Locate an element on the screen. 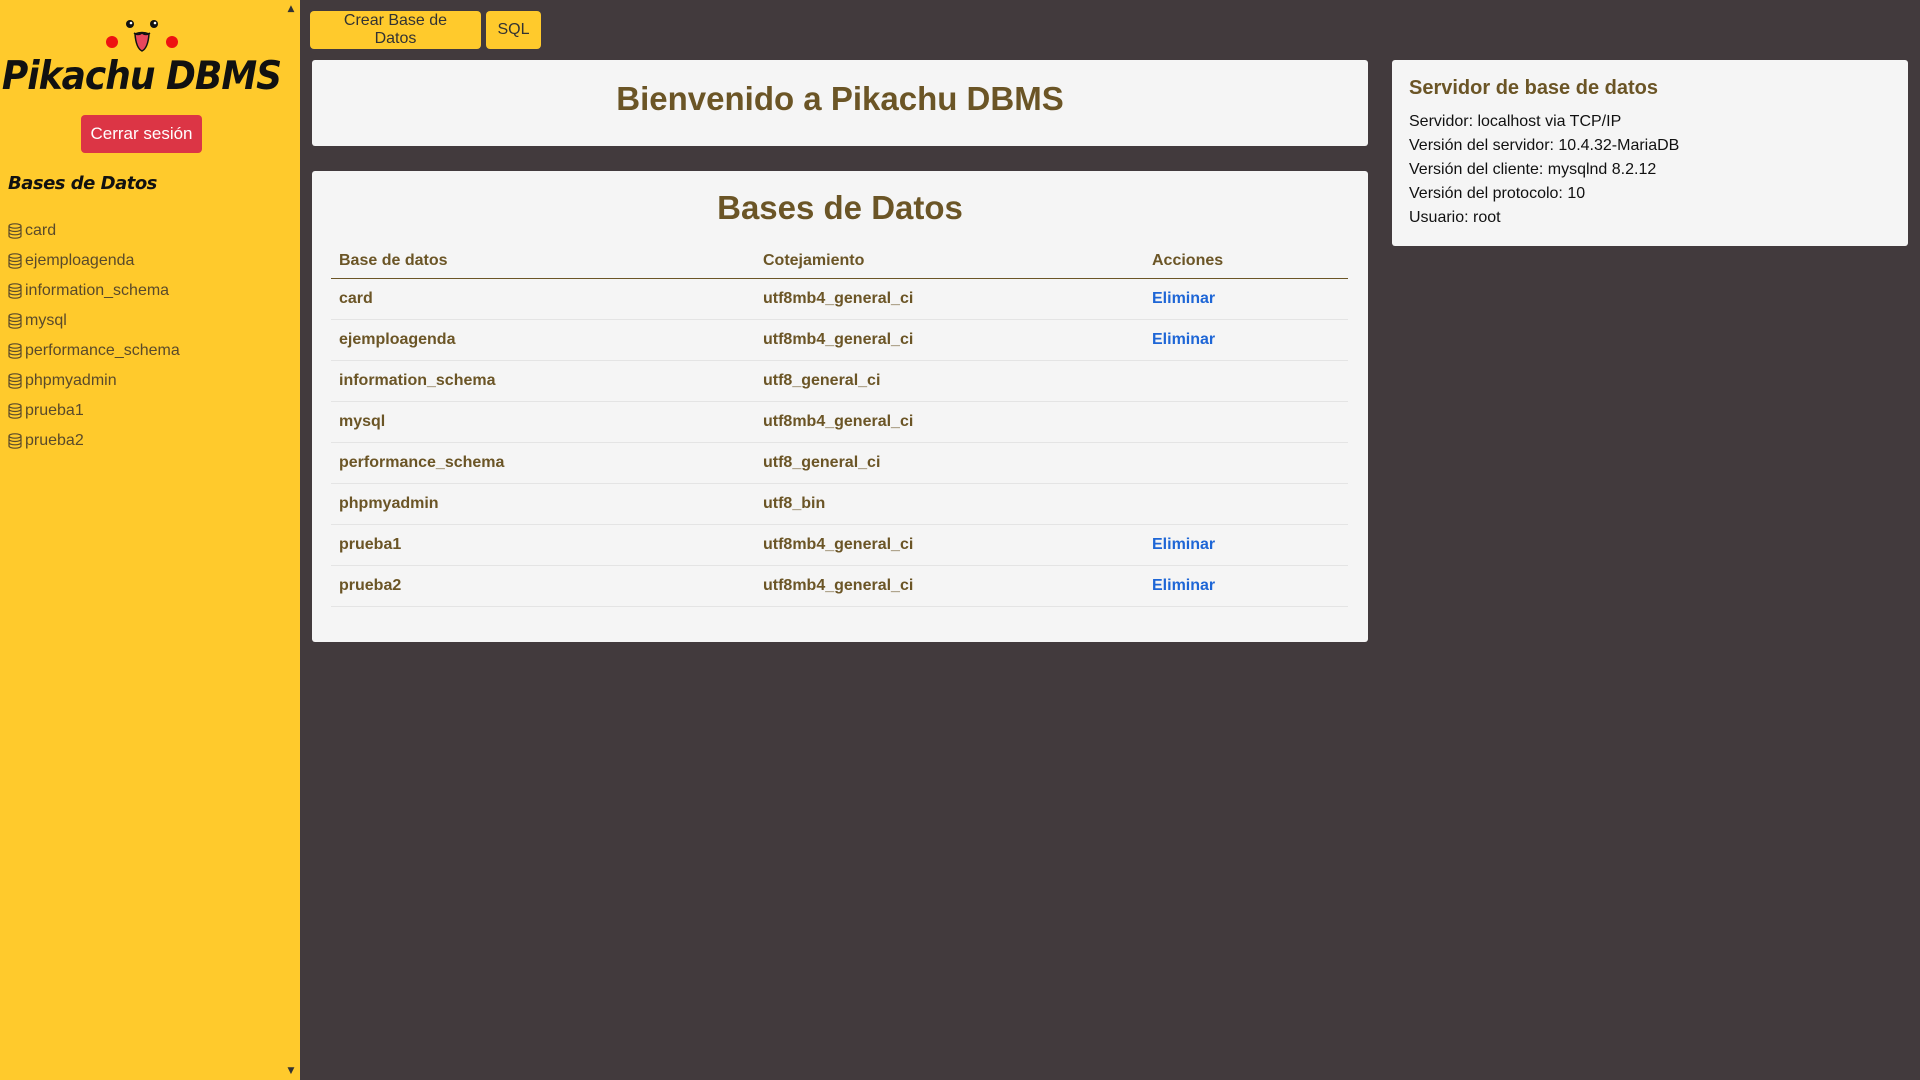 The width and height of the screenshot is (1920, 1080). welcome-title: Bienvenido a Pikachu DBMS is located at coordinates (840, 98).